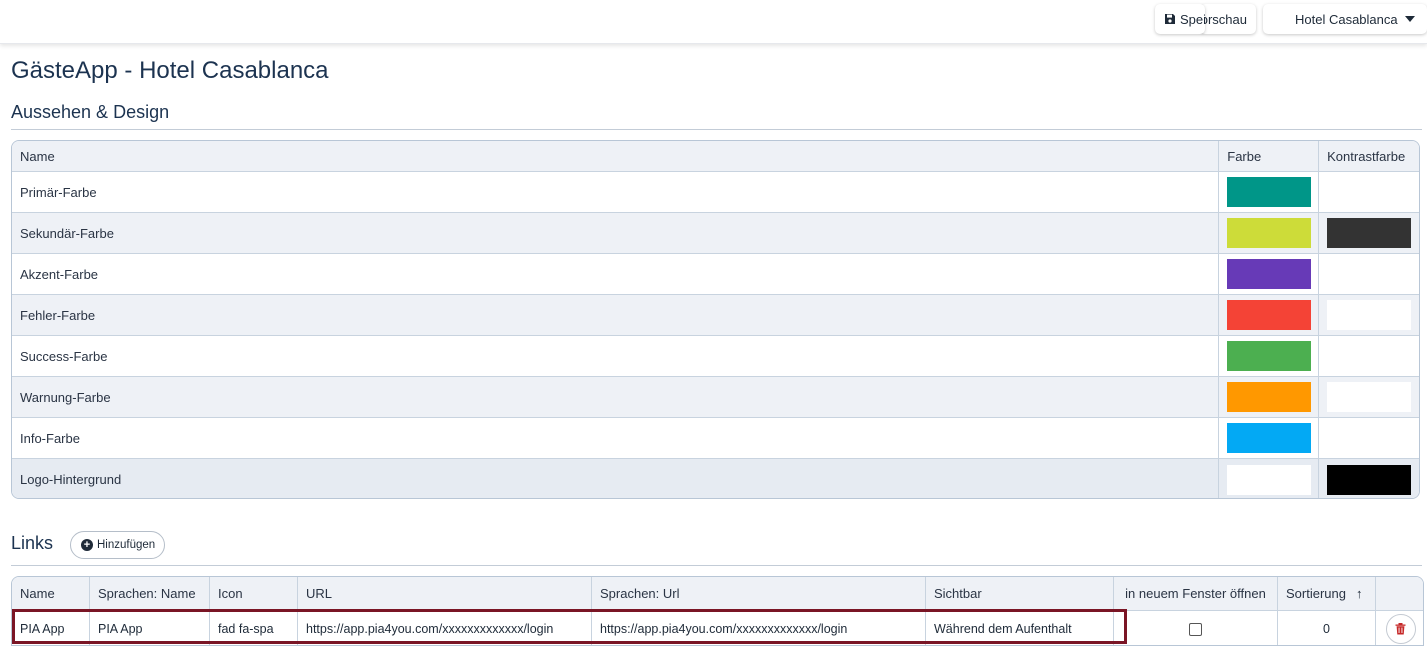  I want to click on page-title: GästeApp - Hotel Casablanca, so click(170, 70).